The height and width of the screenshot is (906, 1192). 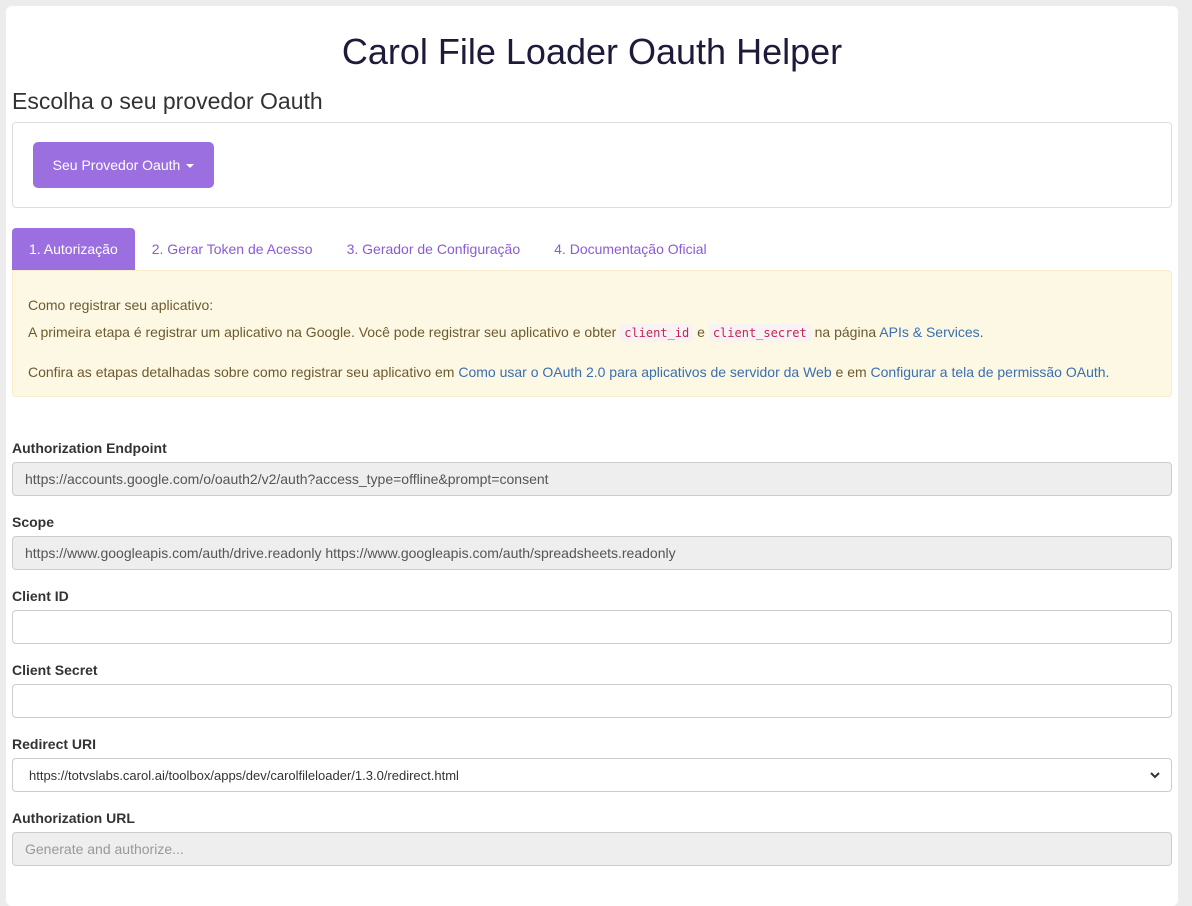 I want to click on provider-dropdown-button: Seu Provedor Oauth, so click(x=123, y=165).